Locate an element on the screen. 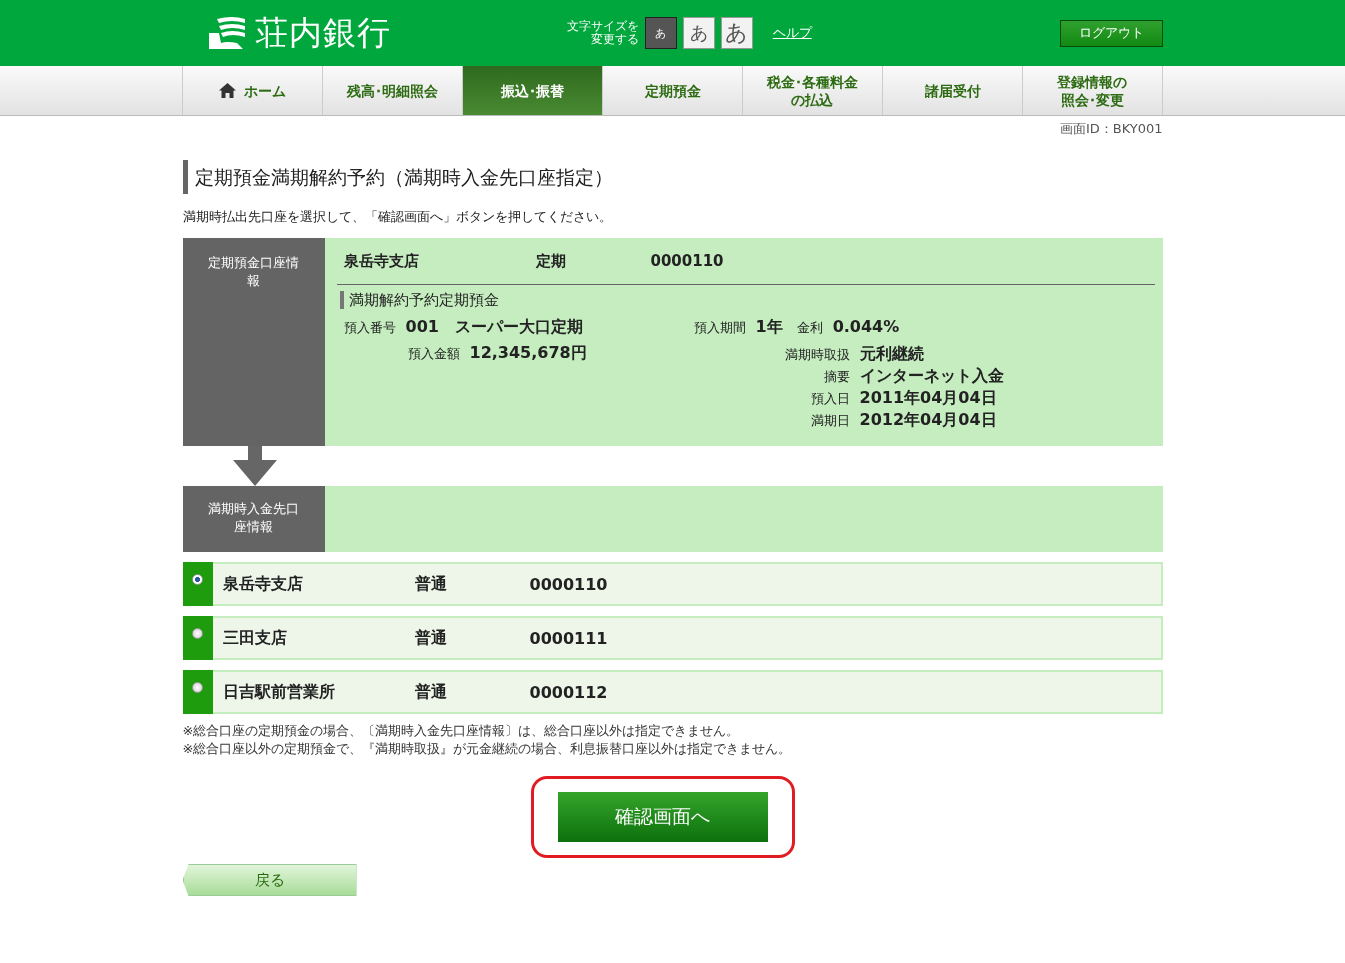 The image size is (1345, 963). home-icon is located at coordinates (227, 90).